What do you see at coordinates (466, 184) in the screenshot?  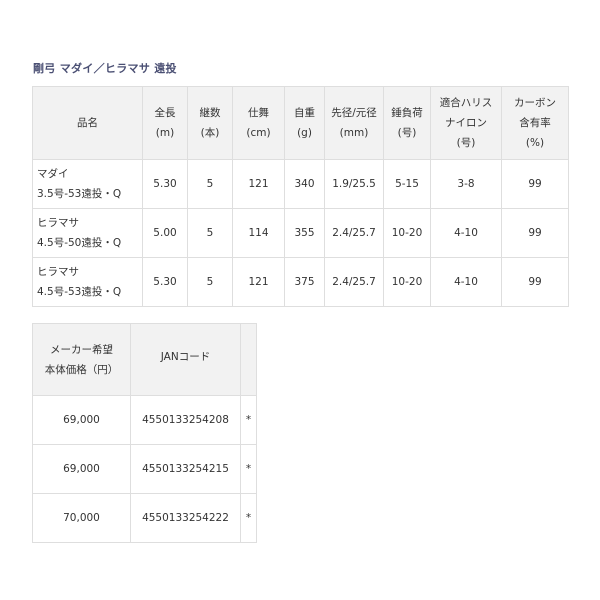 I see `line-cell: 3-8` at bounding box center [466, 184].